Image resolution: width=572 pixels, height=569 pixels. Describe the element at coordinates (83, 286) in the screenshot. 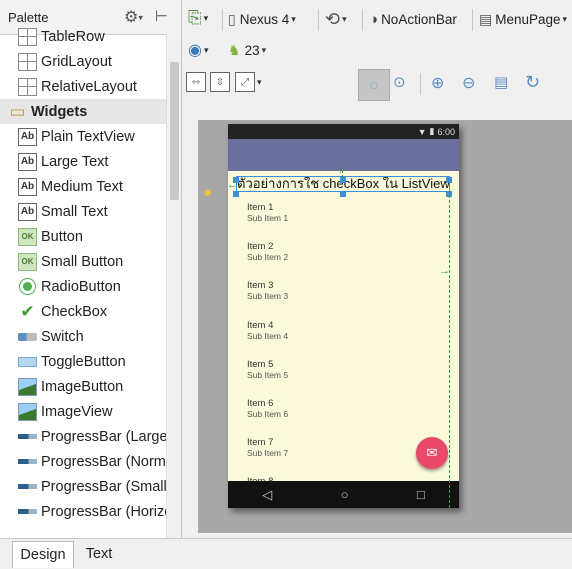

I see `palette-item: RadioButton` at that location.